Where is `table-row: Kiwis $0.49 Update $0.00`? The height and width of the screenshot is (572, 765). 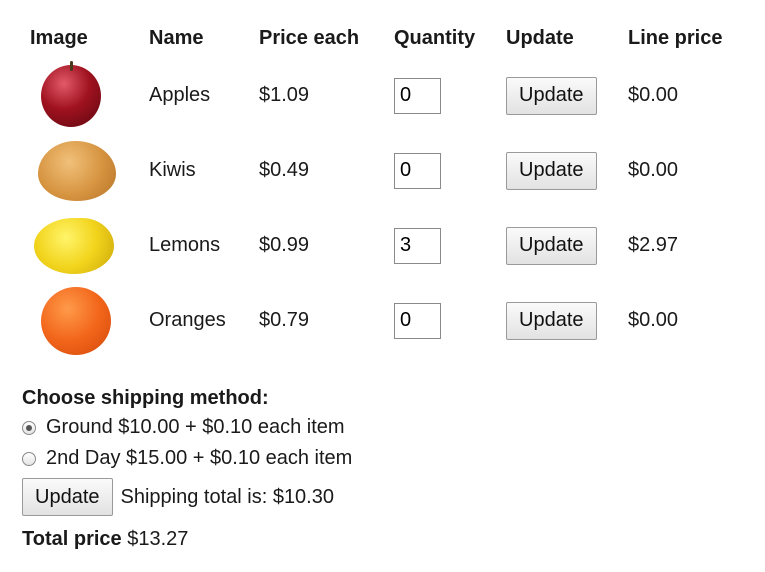 table-row: Kiwis $0.49 Update $0.00 is located at coordinates (384, 170).